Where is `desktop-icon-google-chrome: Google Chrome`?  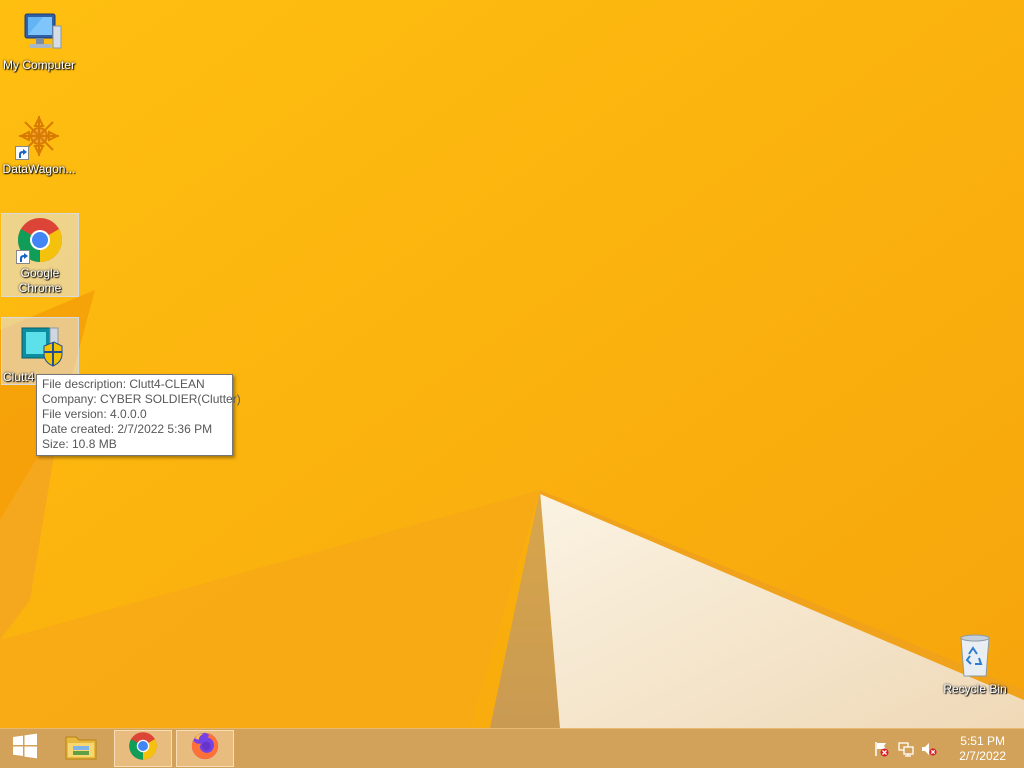
desktop-icon-google-chrome: Google Chrome is located at coordinates (40, 255).